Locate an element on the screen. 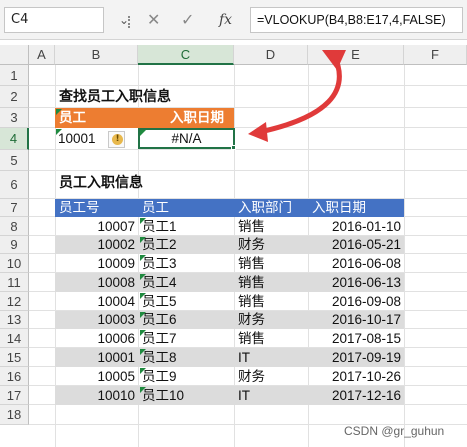  arrowhead-left is located at coordinates (258, 132).